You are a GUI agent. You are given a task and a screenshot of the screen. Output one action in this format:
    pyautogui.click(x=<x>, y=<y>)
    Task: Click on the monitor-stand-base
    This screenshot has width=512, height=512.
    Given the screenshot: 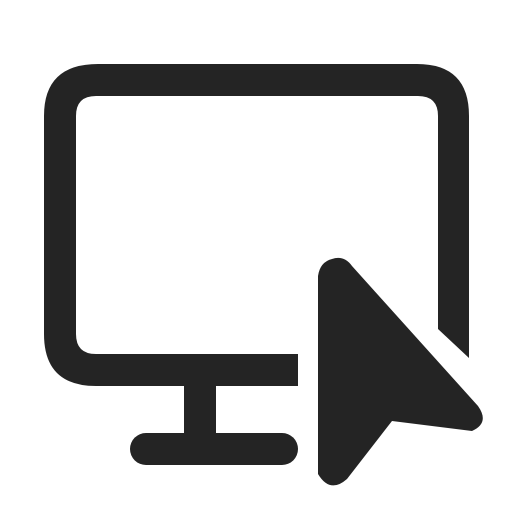 What is the action you would take?
    pyautogui.click(x=214, y=449)
    